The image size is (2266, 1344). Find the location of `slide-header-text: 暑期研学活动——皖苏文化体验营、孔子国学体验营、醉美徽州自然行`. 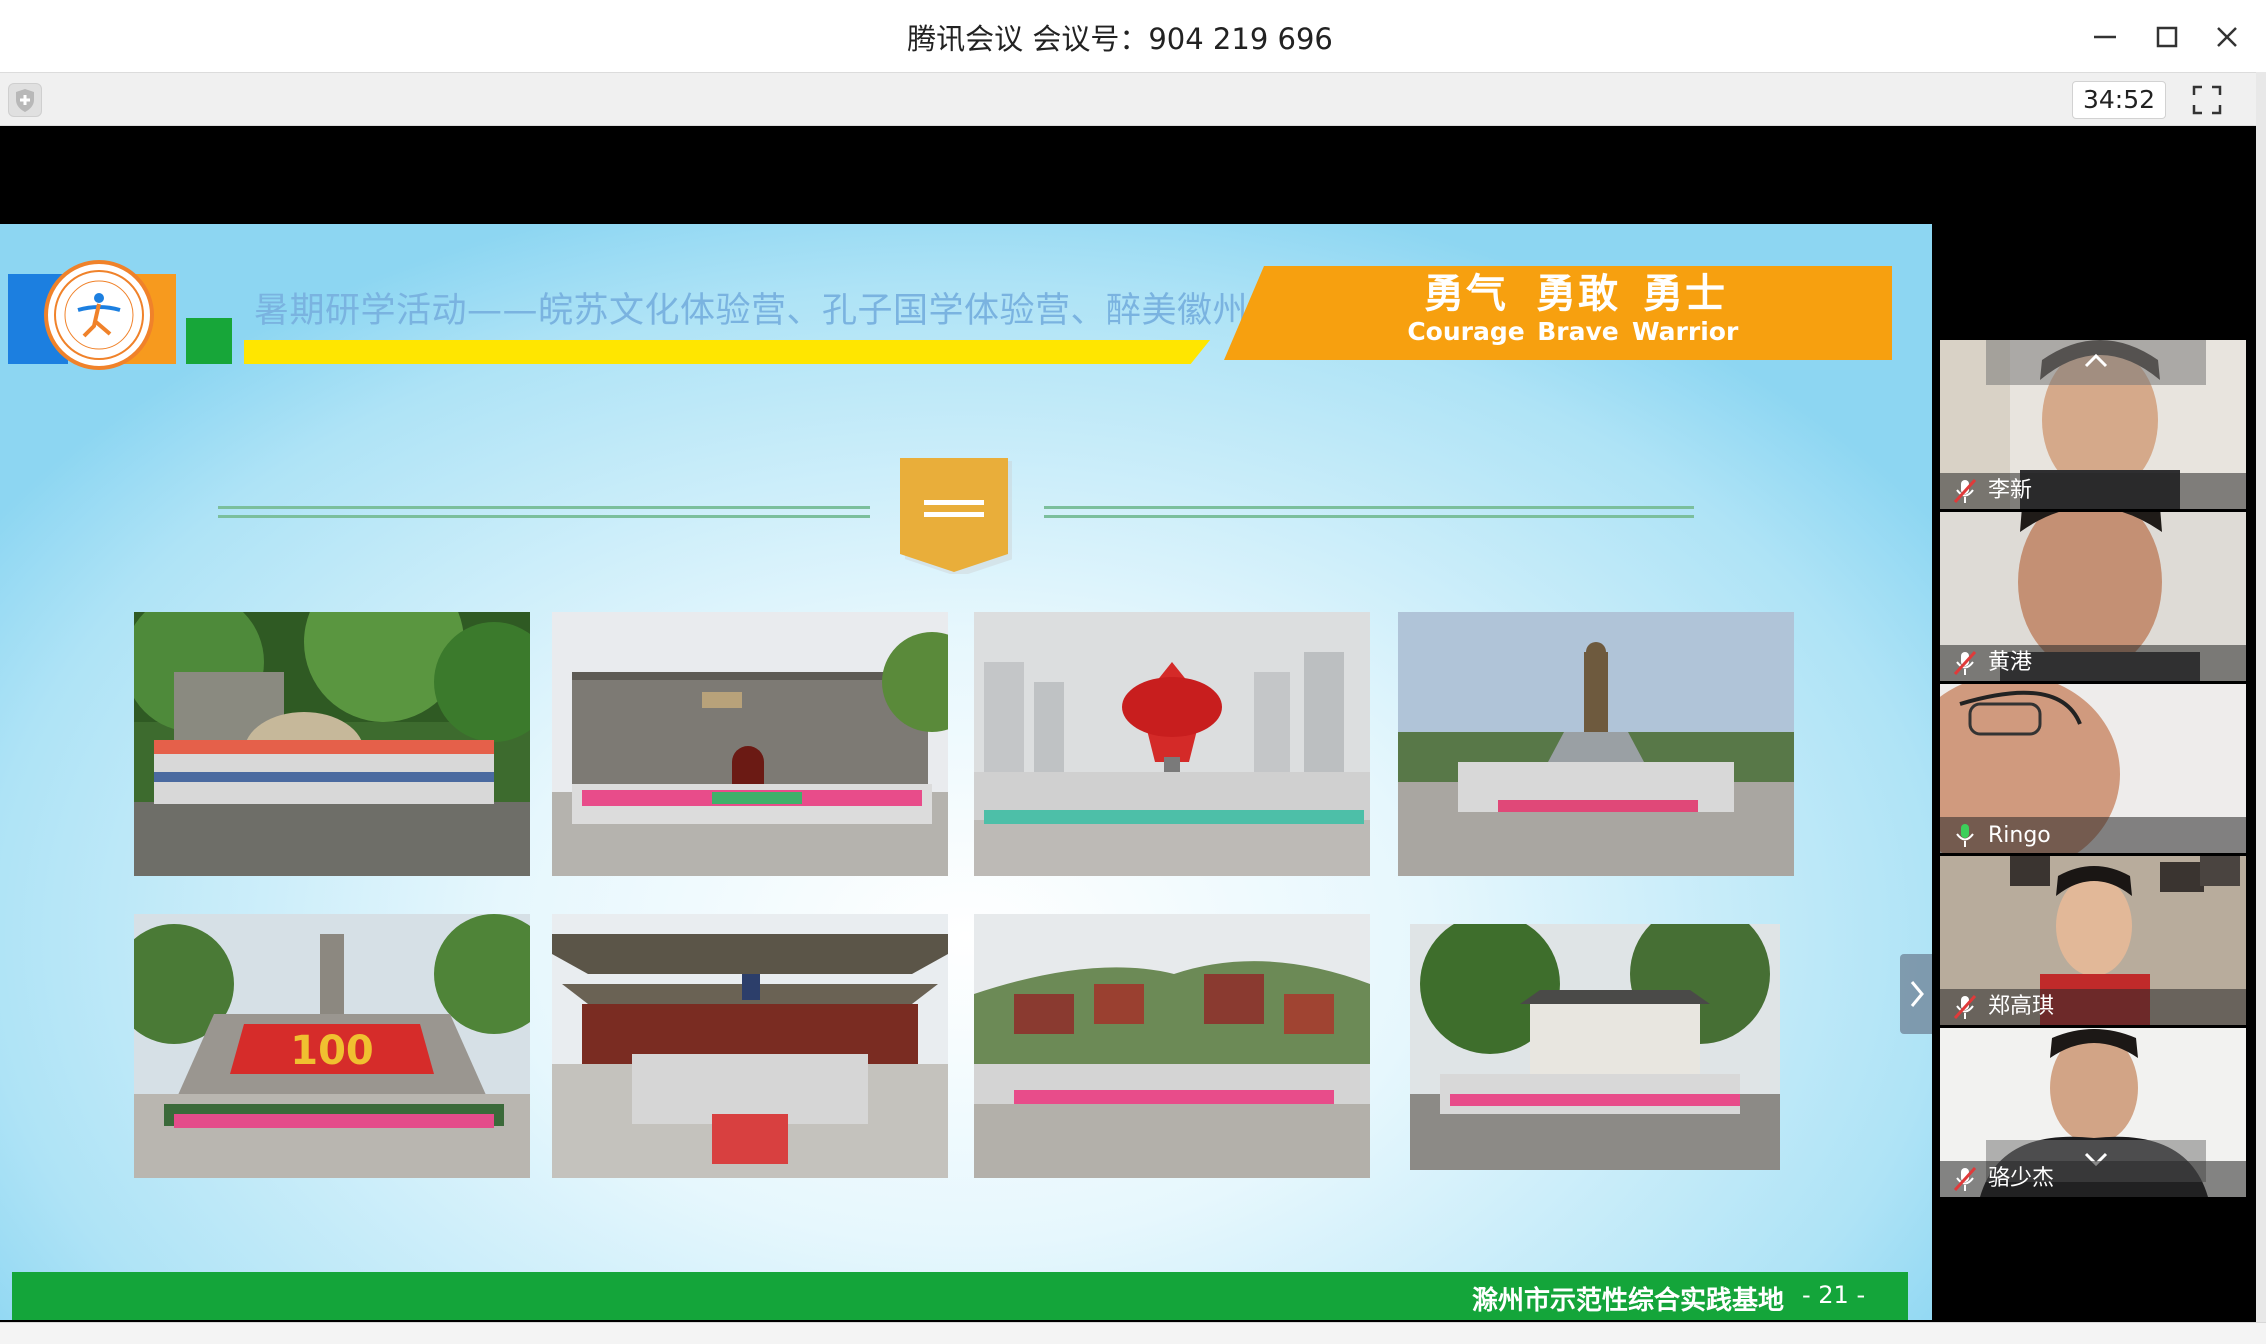

slide-header-text: 暑期研学活动——皖苏文化体验营、孔子国学体验营、醉美徽州自然行 is located at coordinates (804, 311).